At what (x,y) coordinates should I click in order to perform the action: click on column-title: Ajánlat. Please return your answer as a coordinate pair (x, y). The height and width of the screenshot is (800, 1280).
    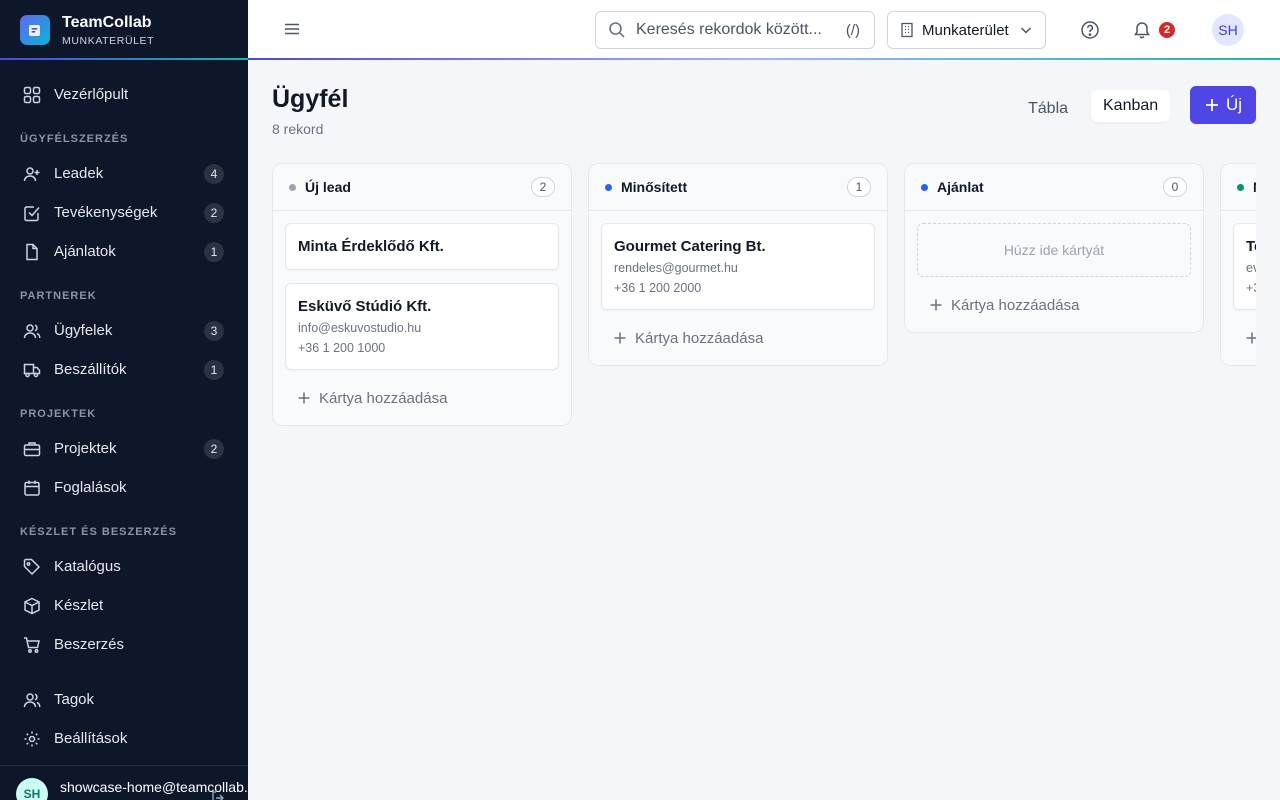
    Looking at the image, I should click on (960, 187).